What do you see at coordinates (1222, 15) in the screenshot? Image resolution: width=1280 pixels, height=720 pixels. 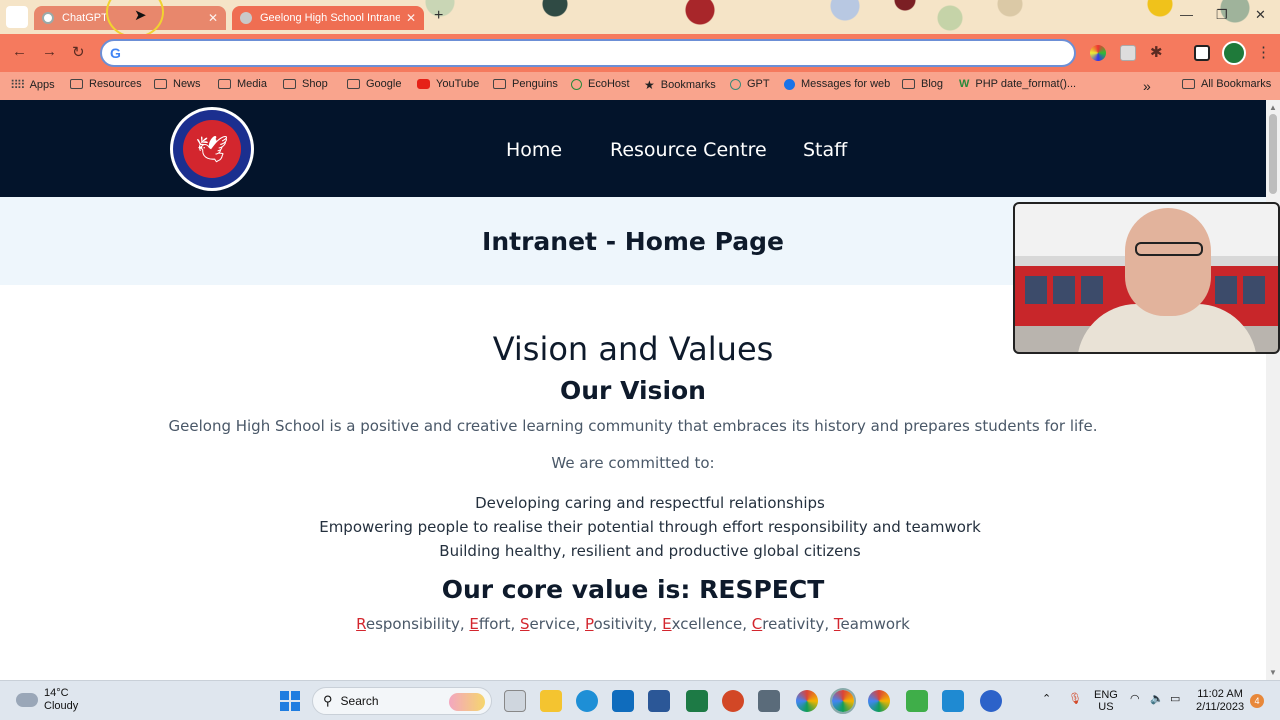 I see `restore-icon: ❐` at bounding box center [1222, 15].